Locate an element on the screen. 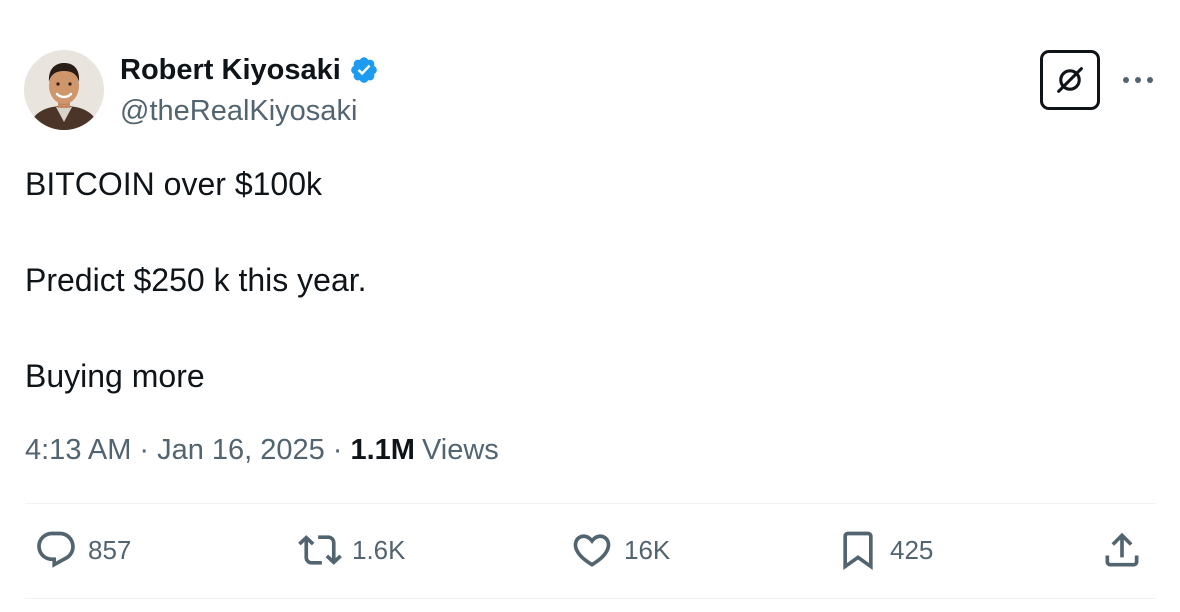 This screenshot has width=1180, height=612. tweet-time: 4:13 AM is located at coordinates (78, 450).